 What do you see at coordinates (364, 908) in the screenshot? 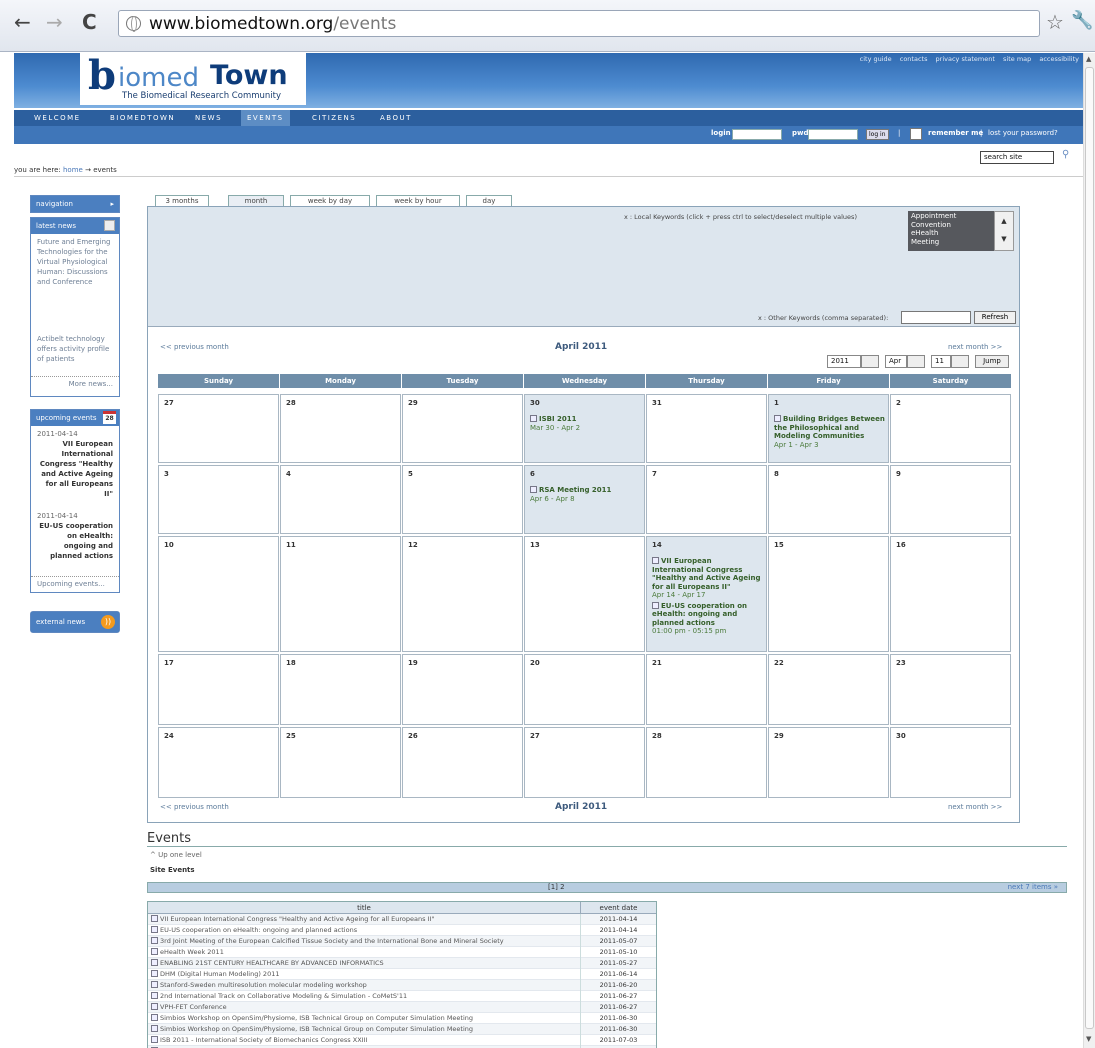
I see `title-column-header: title` at bounding box center [364, 908].